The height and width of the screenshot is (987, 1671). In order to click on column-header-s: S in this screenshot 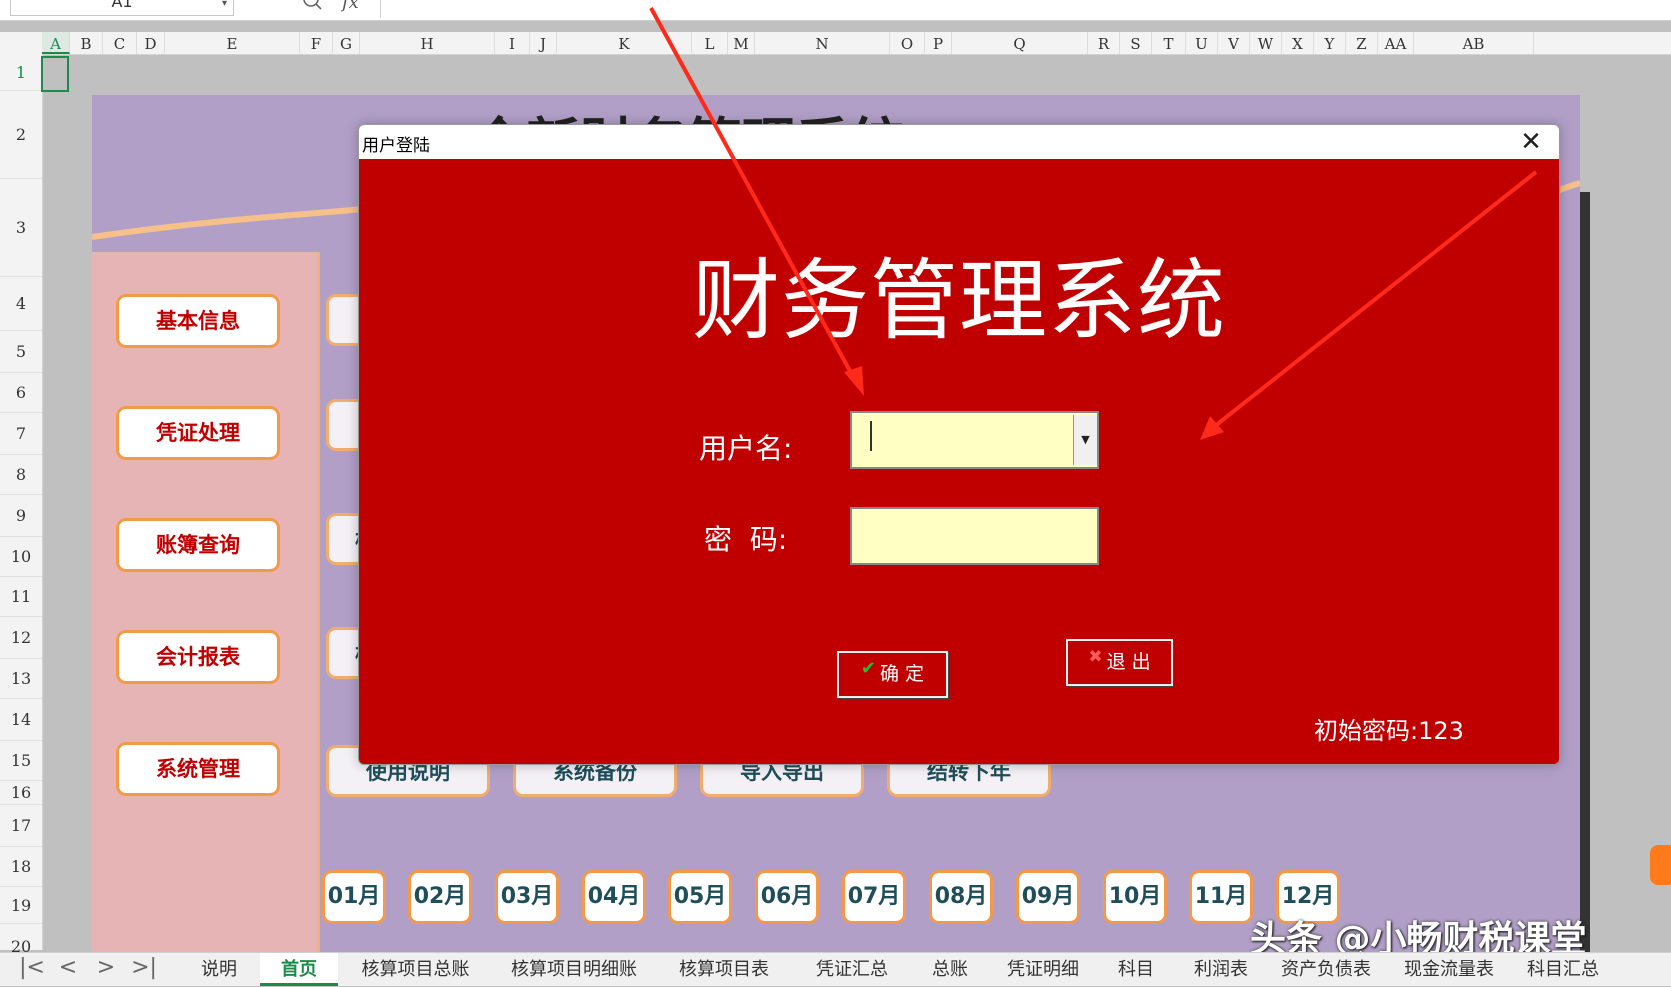, I will do `click(1136, 43)`.